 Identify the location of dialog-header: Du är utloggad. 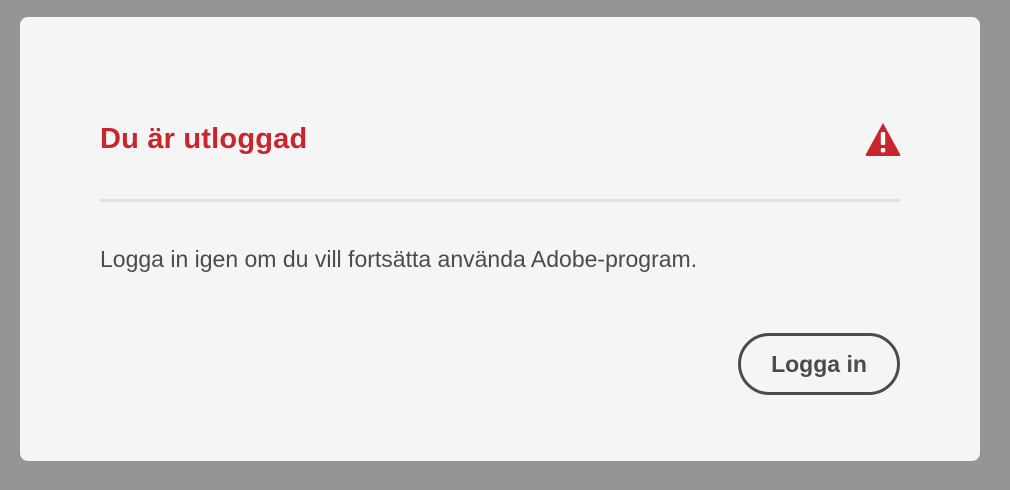
(500, 139).